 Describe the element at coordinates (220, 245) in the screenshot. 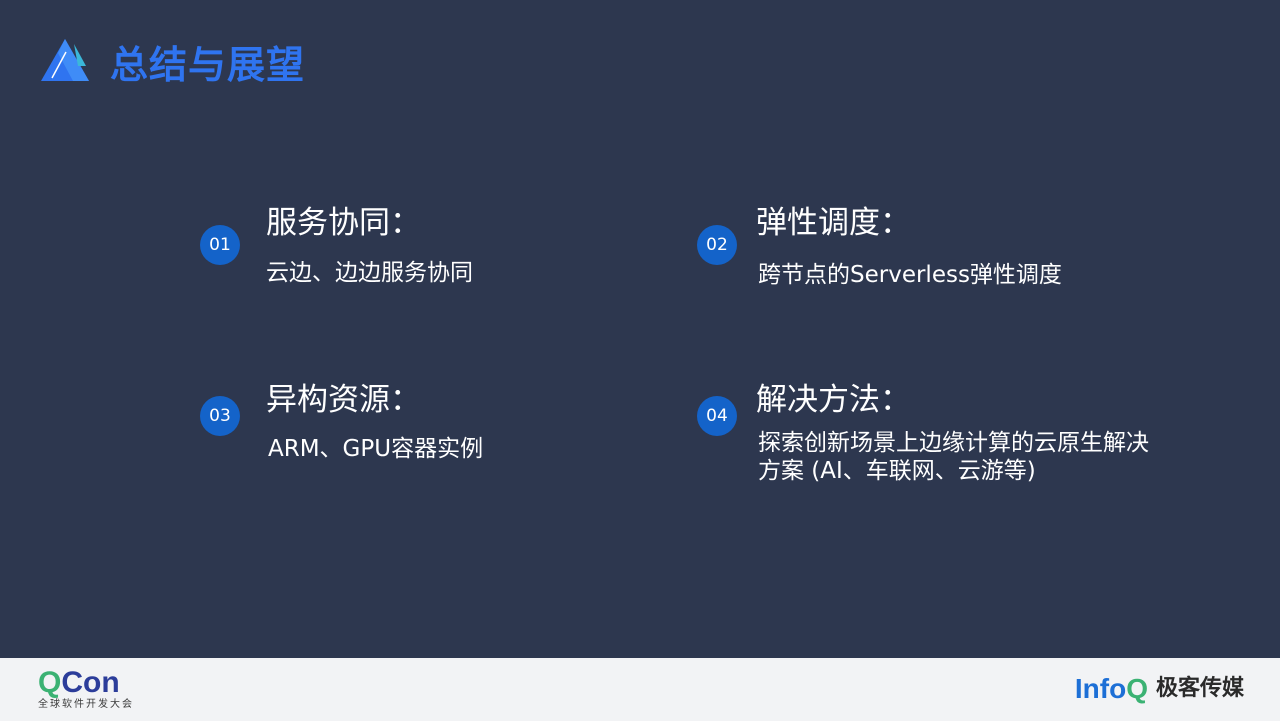

I see `number-badge: 01` at that location.